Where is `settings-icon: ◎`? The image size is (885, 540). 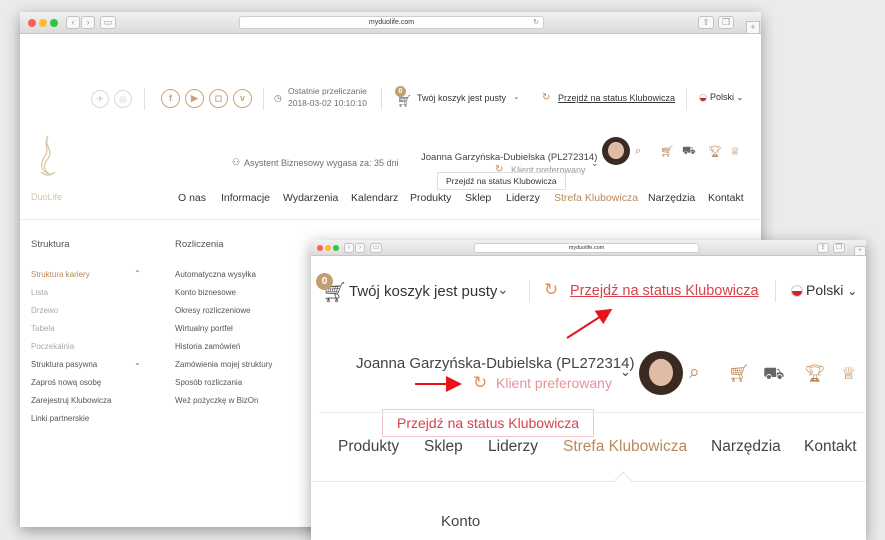 settings-icon: ◎ is located at coordinates (123, 99).